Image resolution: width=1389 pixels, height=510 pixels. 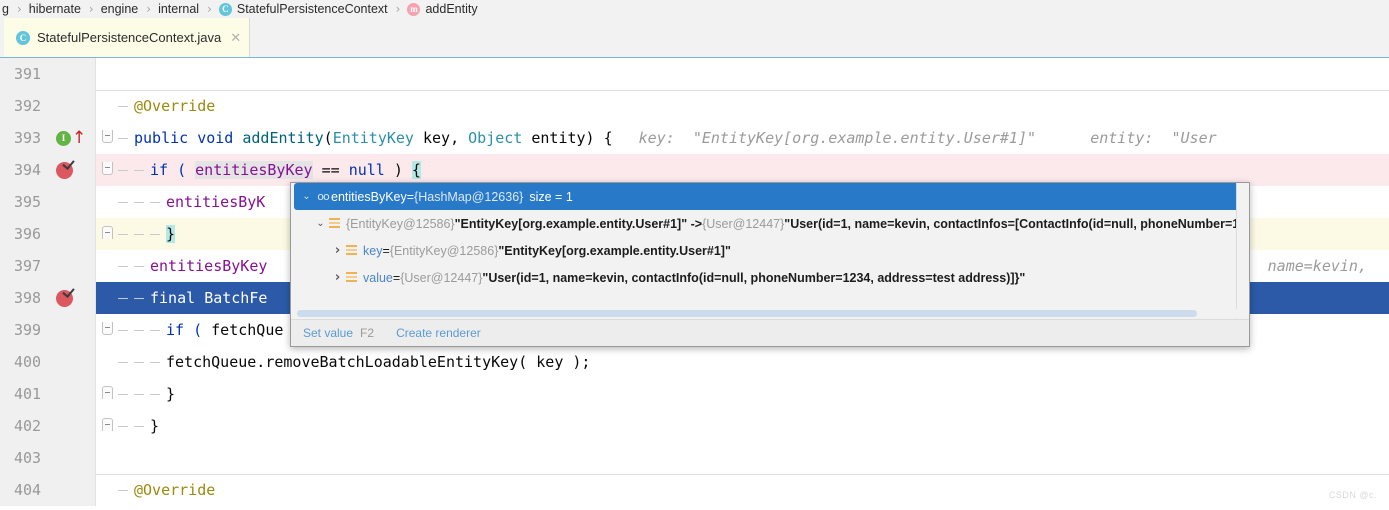 What do you see at coordinates (215, 138) in the screenshot?
I see `code-token: void` at bounding box center [215, 138].